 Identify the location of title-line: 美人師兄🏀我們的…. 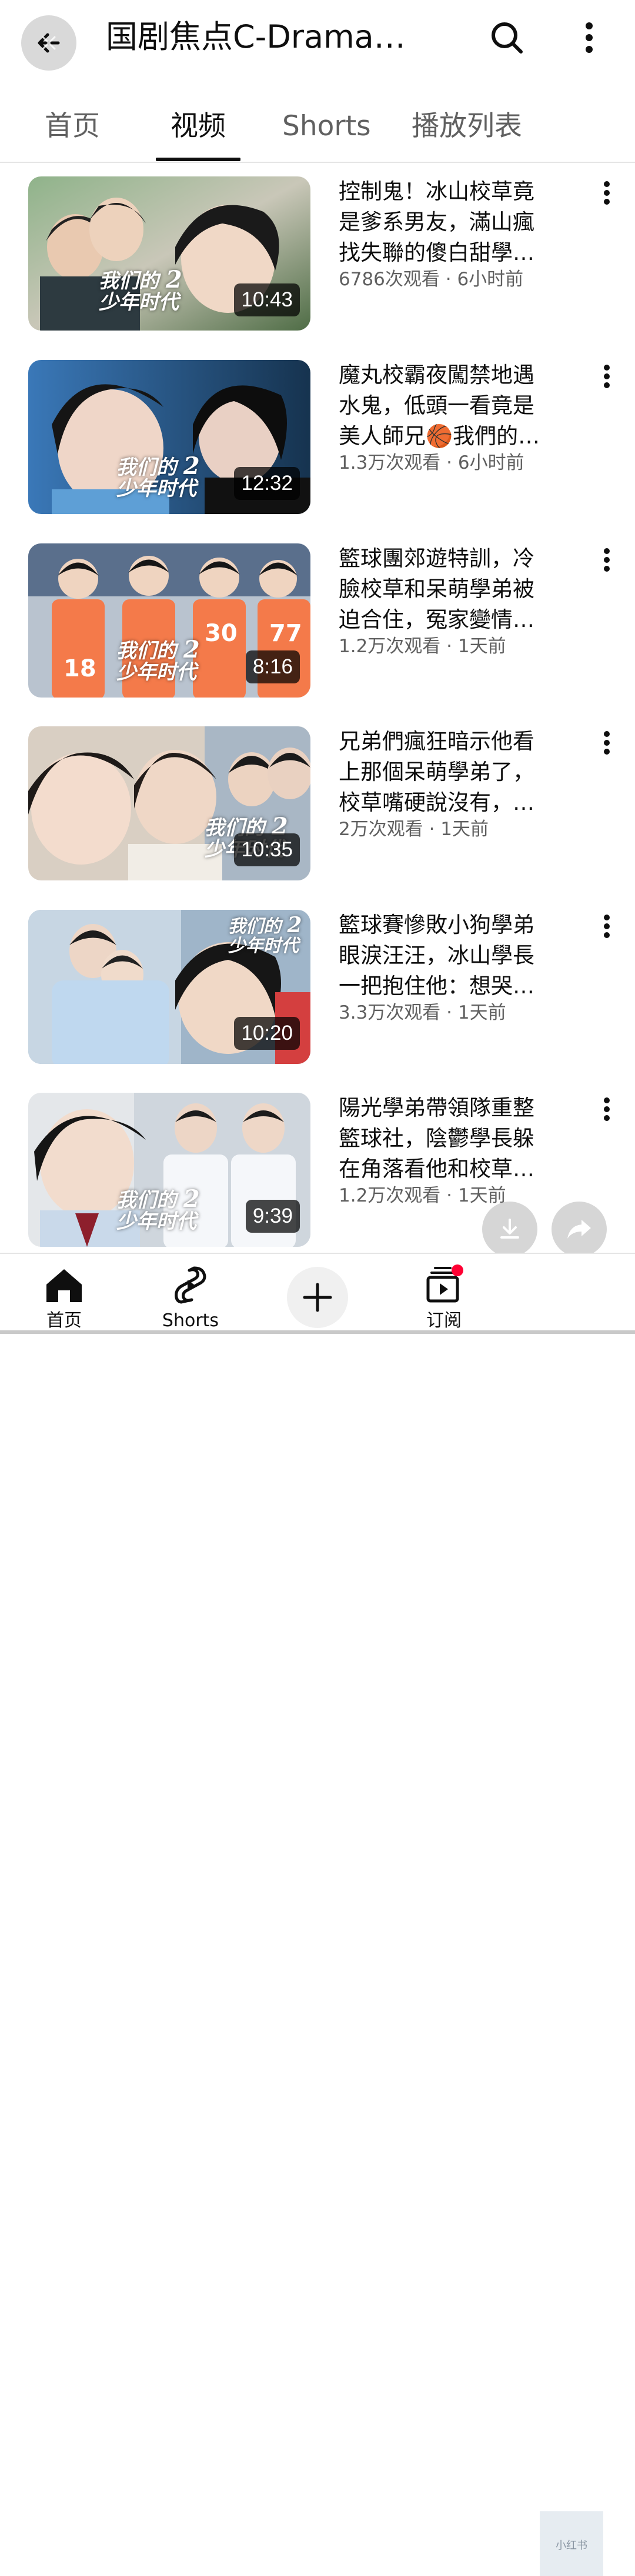
(439, 436).